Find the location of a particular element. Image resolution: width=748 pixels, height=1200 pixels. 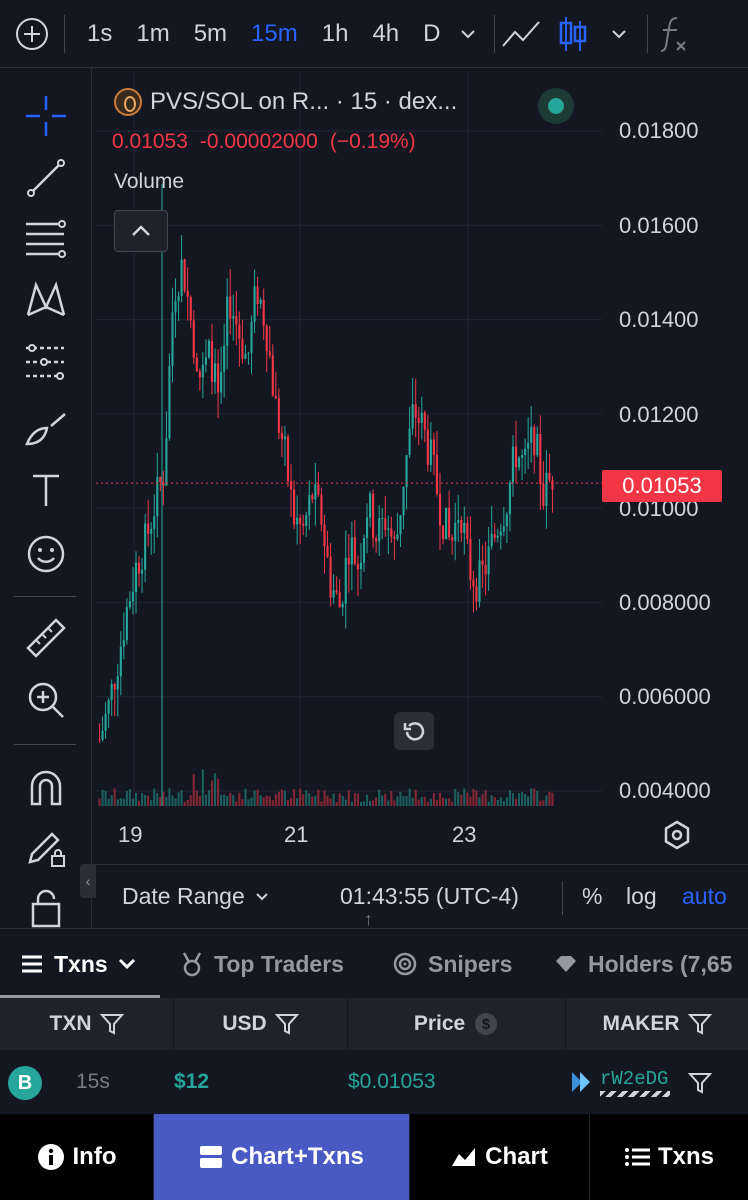

tab-holders: Holders (7,65 is located at coordinates (651, 964).